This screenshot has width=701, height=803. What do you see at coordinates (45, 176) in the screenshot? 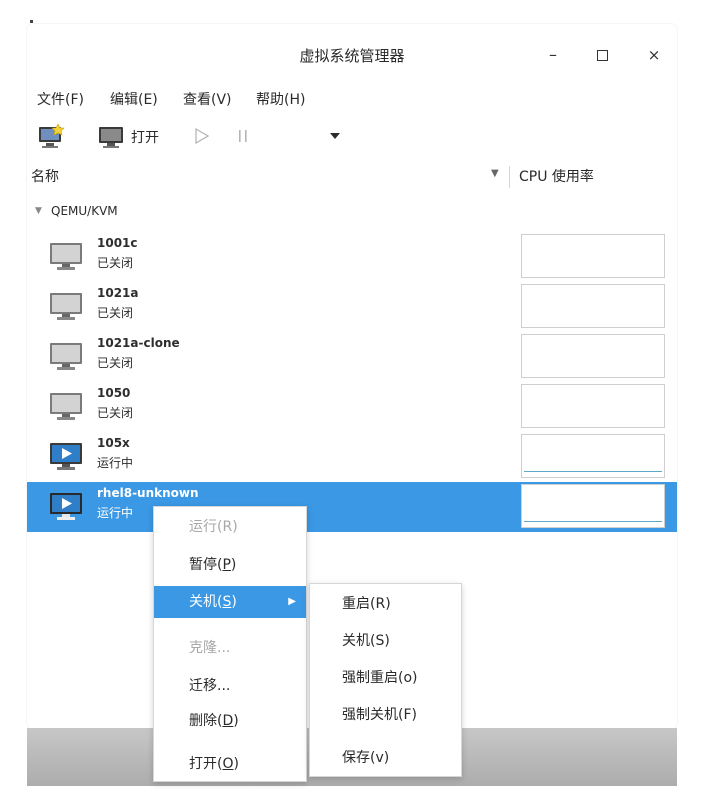
I see `column-name: 名称` at bounding box center [45, 176].